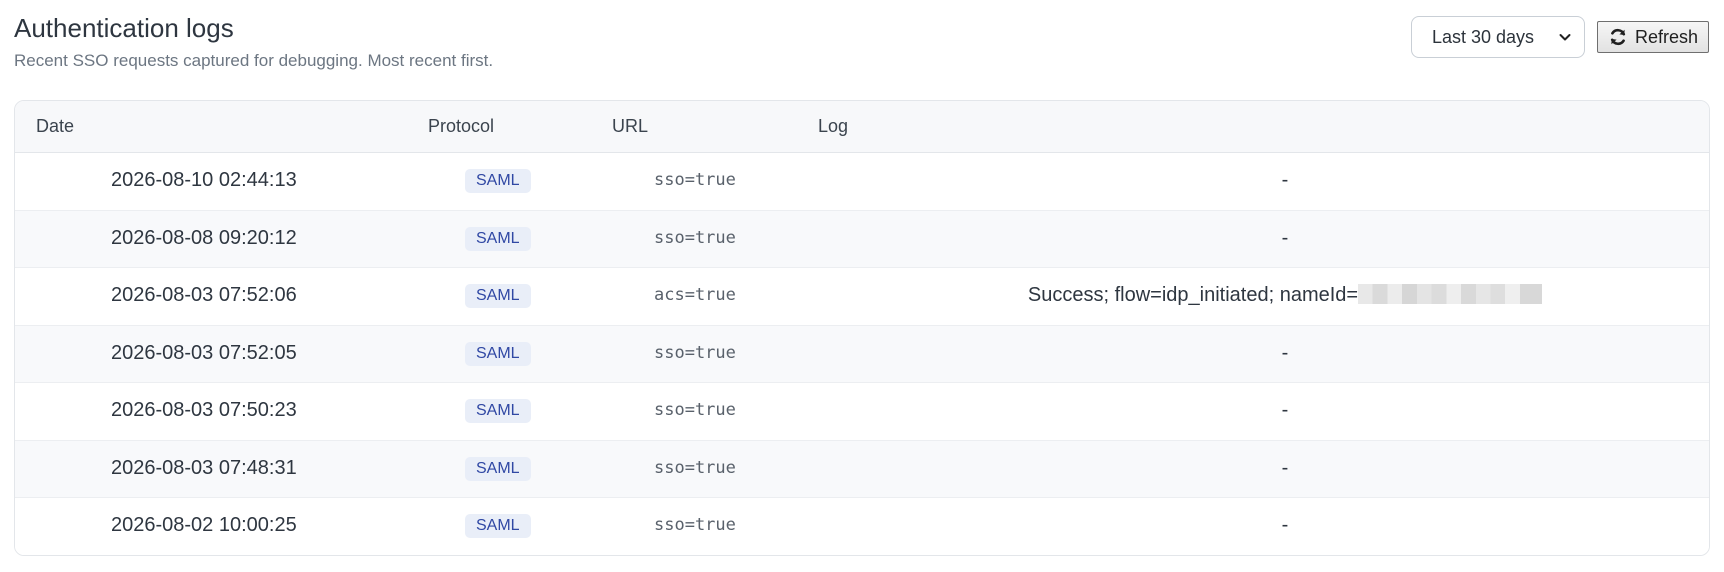 The image size is (1724, 572). Describe the element at coordinates (1483, 36) in the screenshot. I see `date-range-selected-value: Last 30 days` at that location.